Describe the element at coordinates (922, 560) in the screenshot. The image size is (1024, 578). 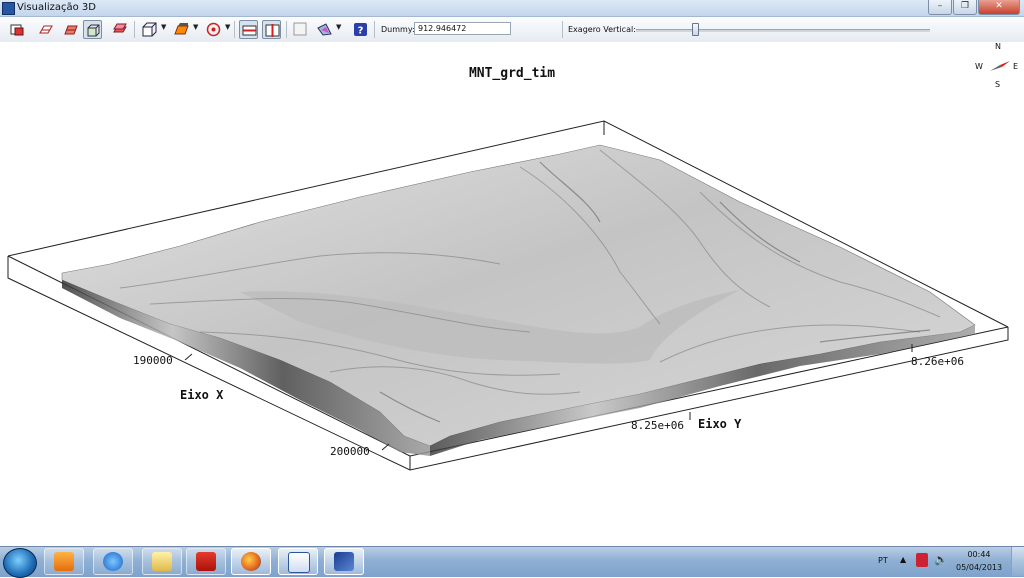
I see `tray-app-icon` at that location.